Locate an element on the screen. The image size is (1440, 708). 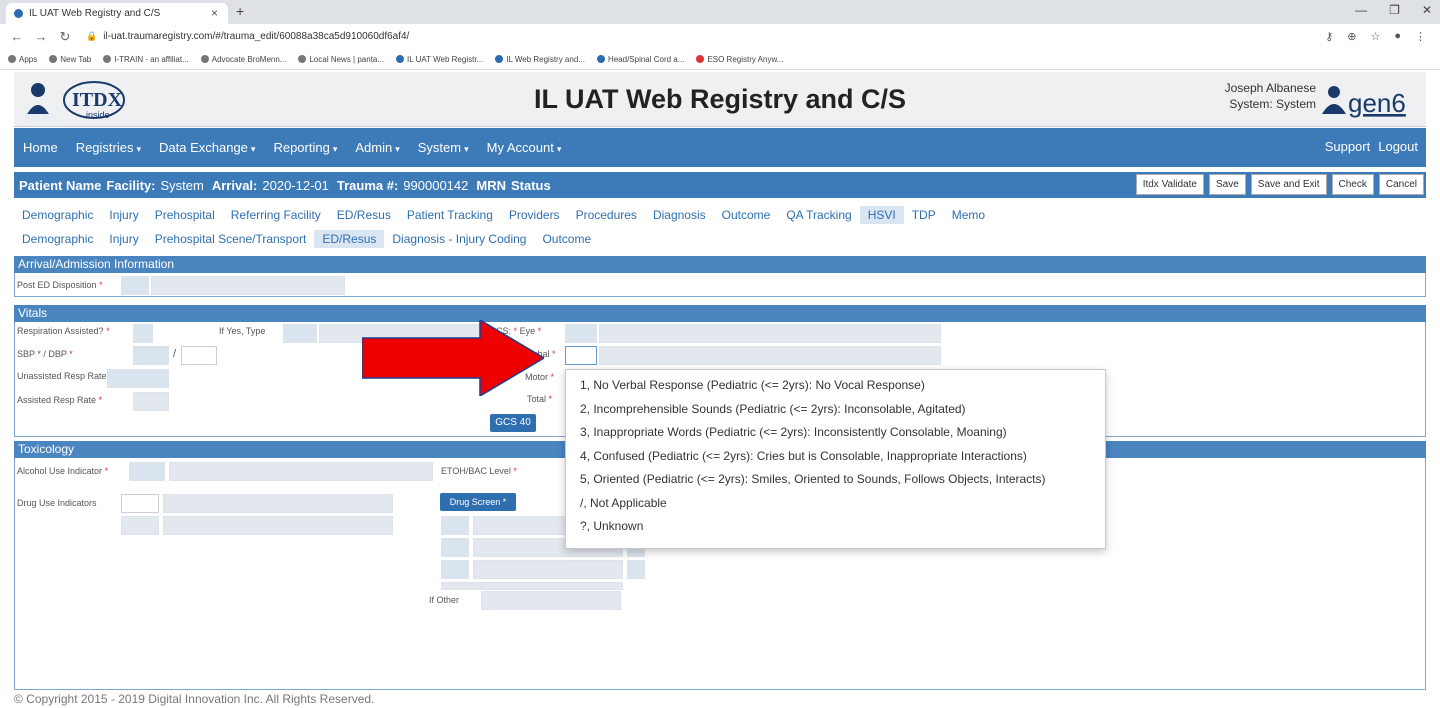
window-controls: — ❐ ✕ is located at coordinates (1393, 10).